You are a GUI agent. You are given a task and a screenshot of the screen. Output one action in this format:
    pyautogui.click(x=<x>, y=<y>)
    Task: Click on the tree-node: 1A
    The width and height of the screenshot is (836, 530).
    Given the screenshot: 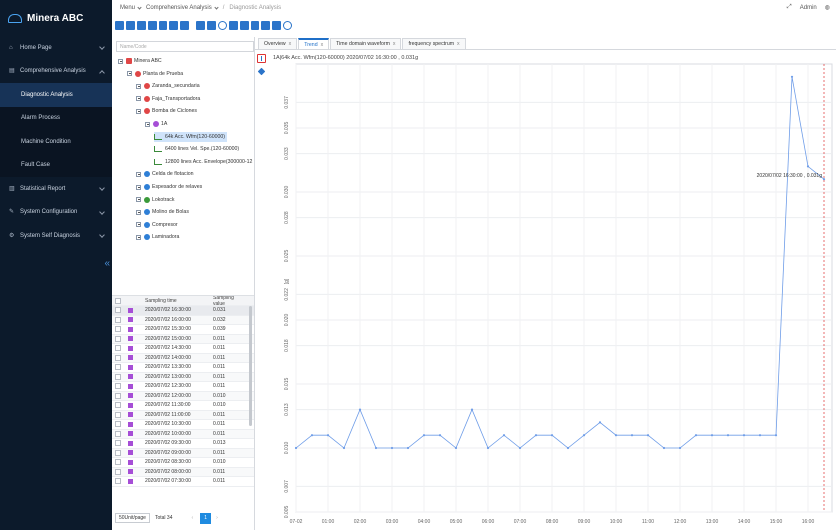 What is the action you would take?
    pyautogui.click(x=156, y=124)
    